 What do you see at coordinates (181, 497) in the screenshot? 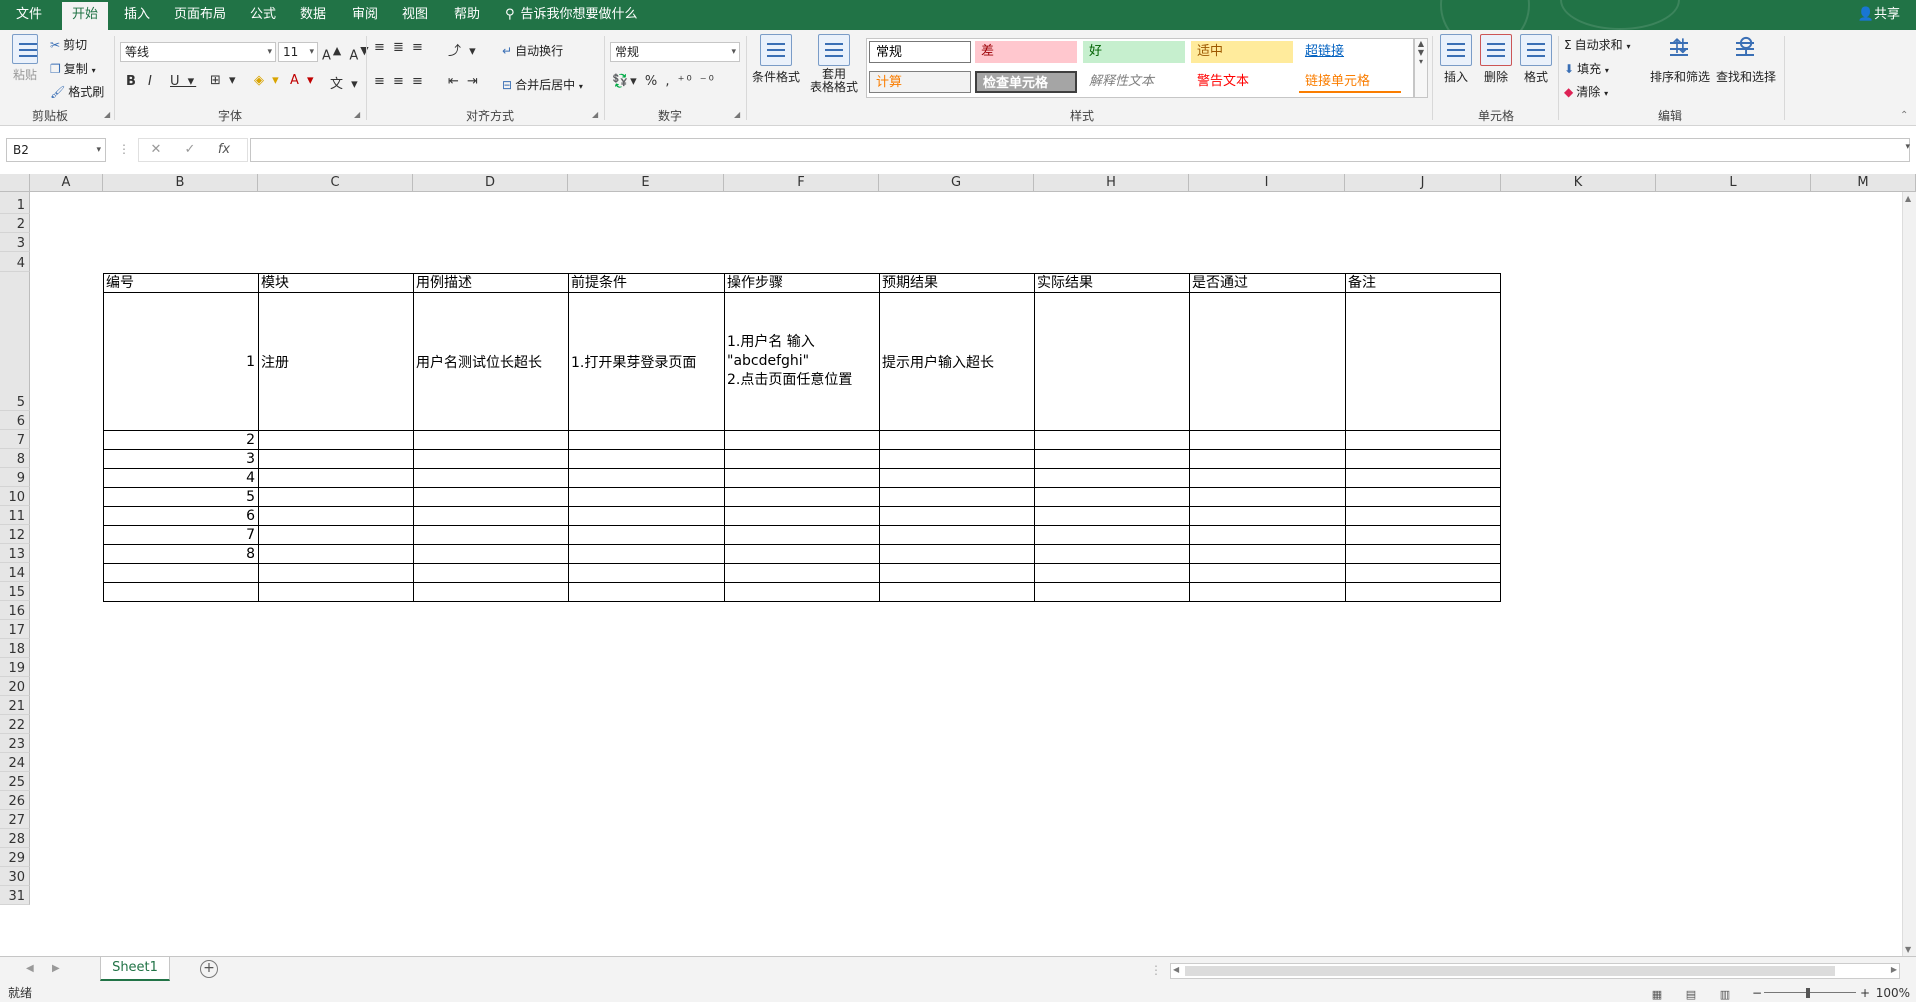
I see `cell-id: 5` at bounding box center [181, 497].